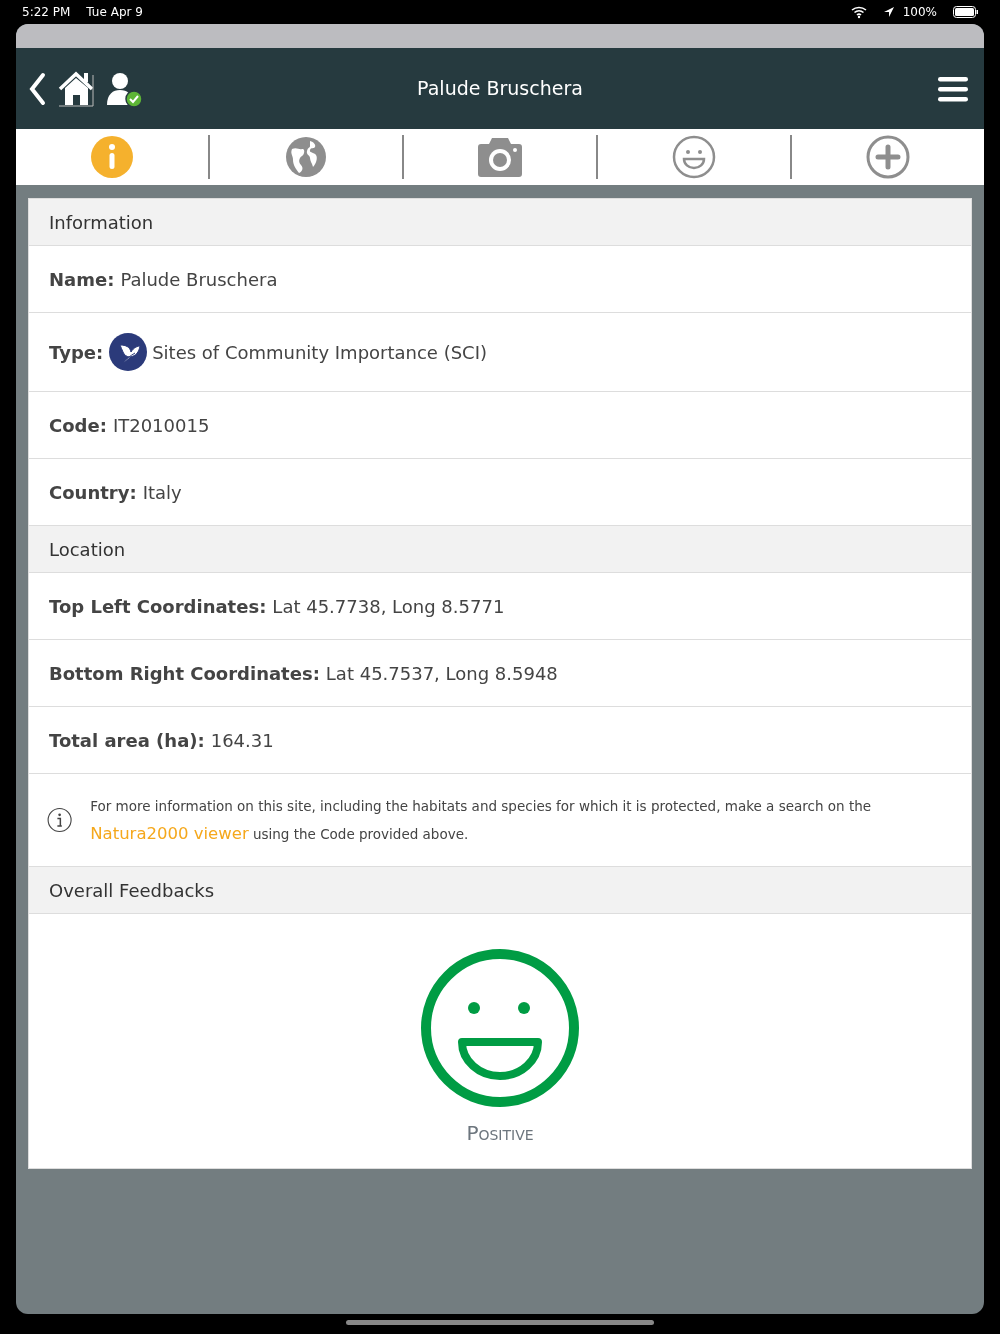  I want to click on field-value: Palude Bruschera, so click(199, 279).